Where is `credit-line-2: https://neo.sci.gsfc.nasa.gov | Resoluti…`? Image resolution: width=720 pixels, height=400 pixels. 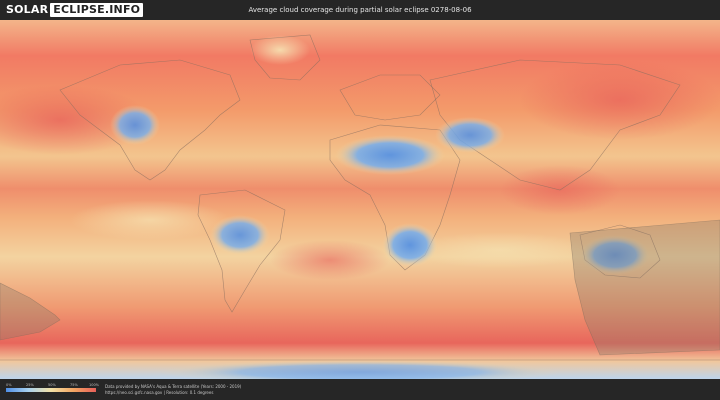 credit-line-2: https://neo.sci.gsfc.nasa.gov | Resoluti… is located at coordinates (159, 392).